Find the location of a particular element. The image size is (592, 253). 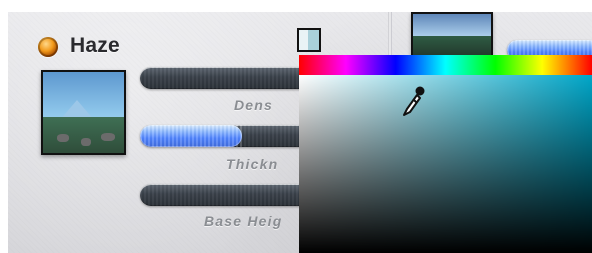

panel-title: Haze is located at coordinates (95, 45).